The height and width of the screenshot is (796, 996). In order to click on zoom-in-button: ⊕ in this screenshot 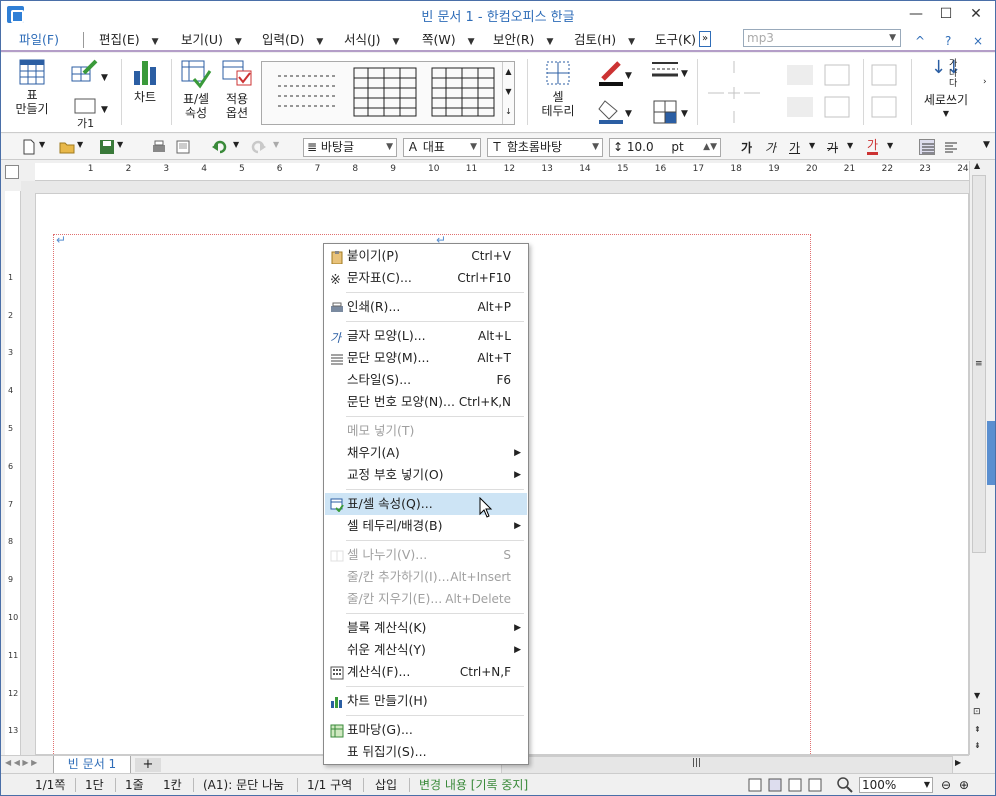, I will do `click(964, 785)`.